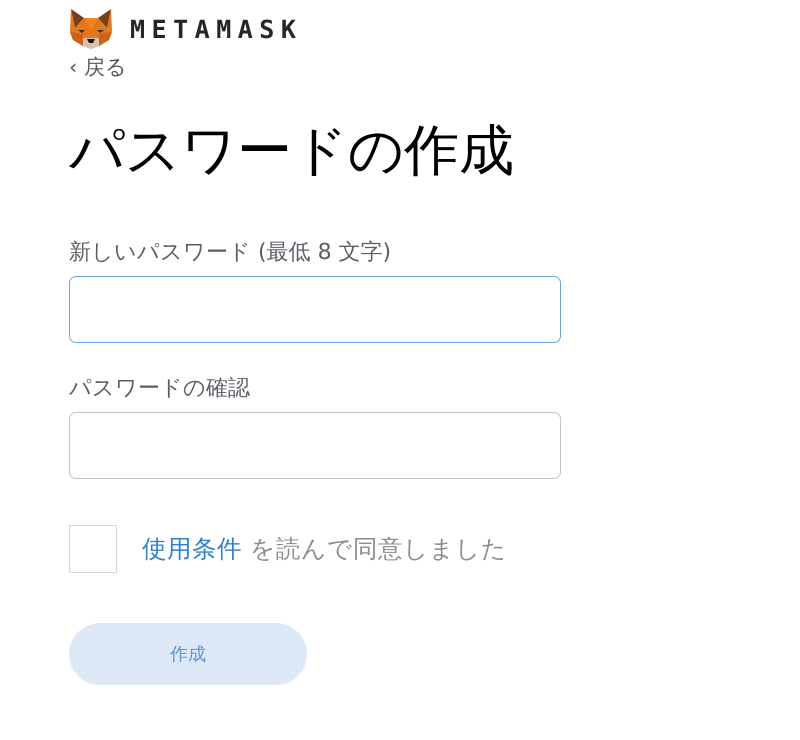 This screenshot has height=740, width=800. I want to click on back-link: ‹ 戻る, so click(98, 67).